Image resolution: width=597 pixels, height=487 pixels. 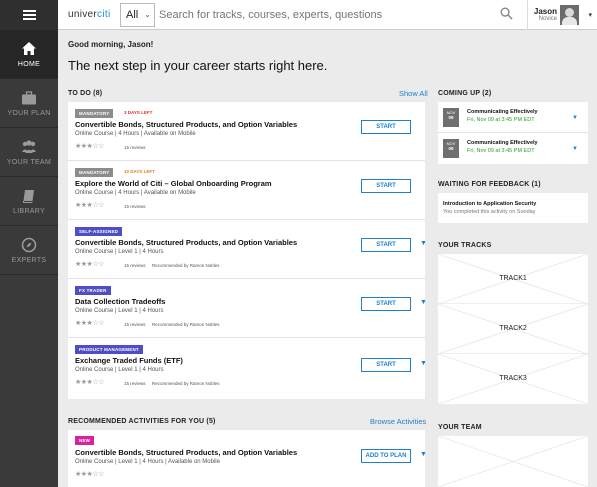 What do you see at coordinates (85, 440) in the screenshot?
I see `new-badge: NEW` at bounding box center [85, 440].